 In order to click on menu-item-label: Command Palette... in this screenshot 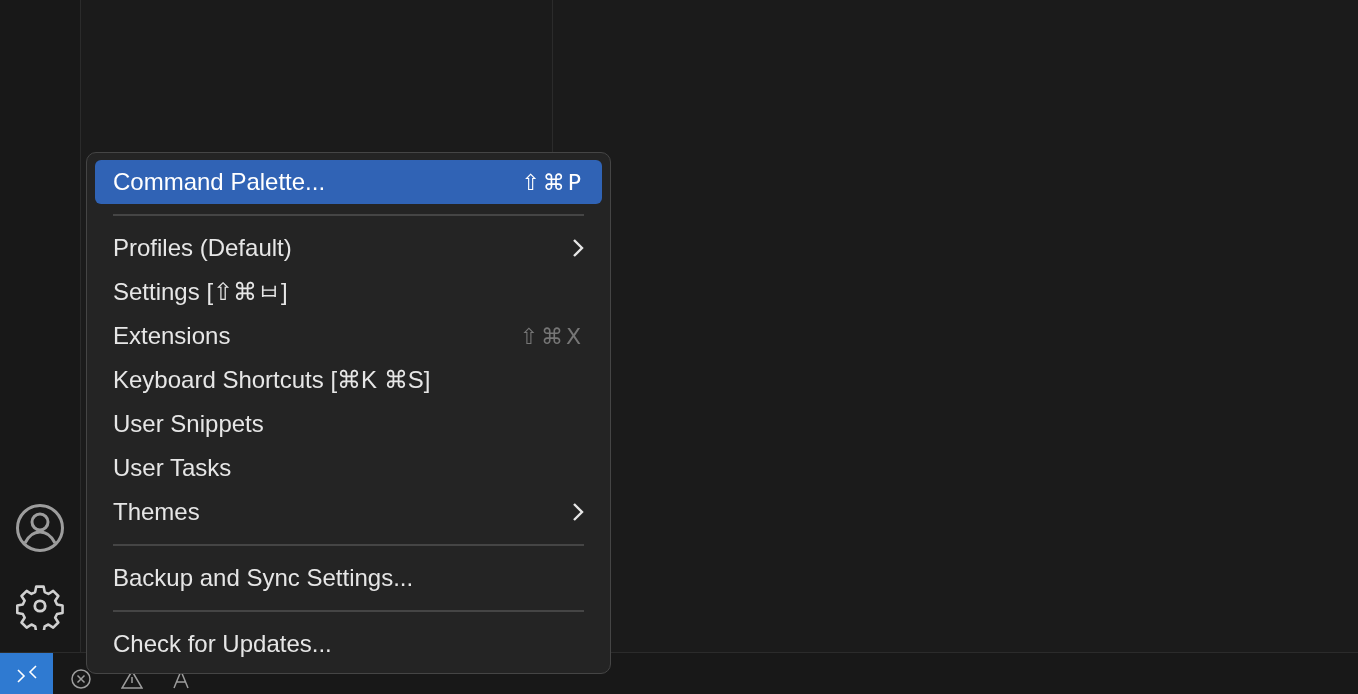, I will do `click(219, 182)`.